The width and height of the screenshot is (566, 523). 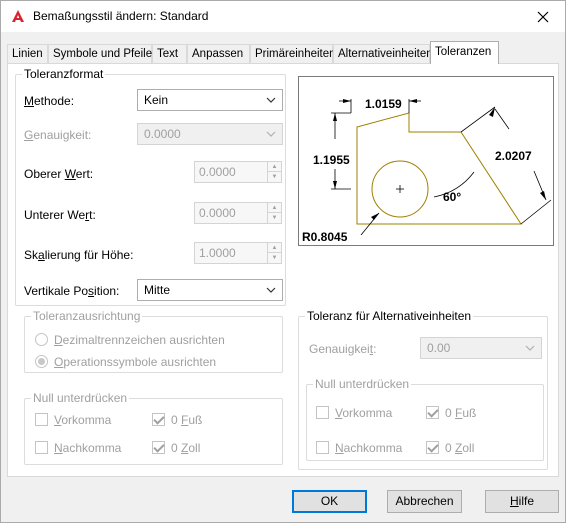 What do you see at coordinates (218, 54) in the screenshot?
I see `tab-anpassen: Anpassen` at bounding box center [218, 54].